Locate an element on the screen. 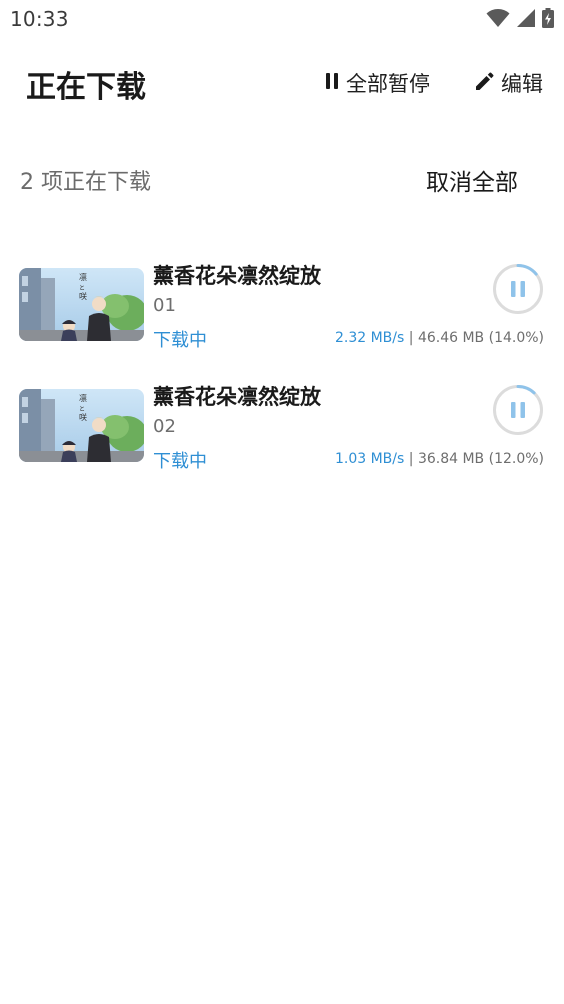 The height and width of the screenshot is (1004, 564). episode-number: 02 is located at coordinates (164, 426).